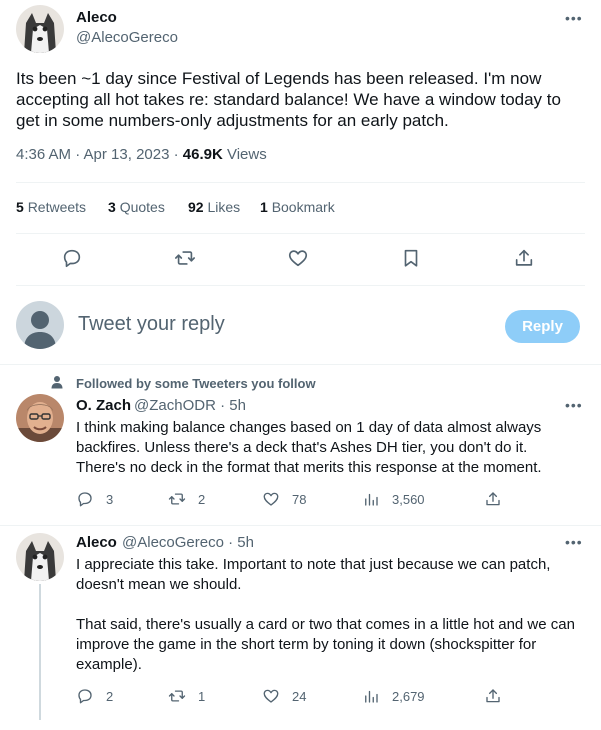 This screenshot has width=601, height=730. Describe the element at coordinates (40, 325) in the screenshot. I see `current-user-avatar` at that location.